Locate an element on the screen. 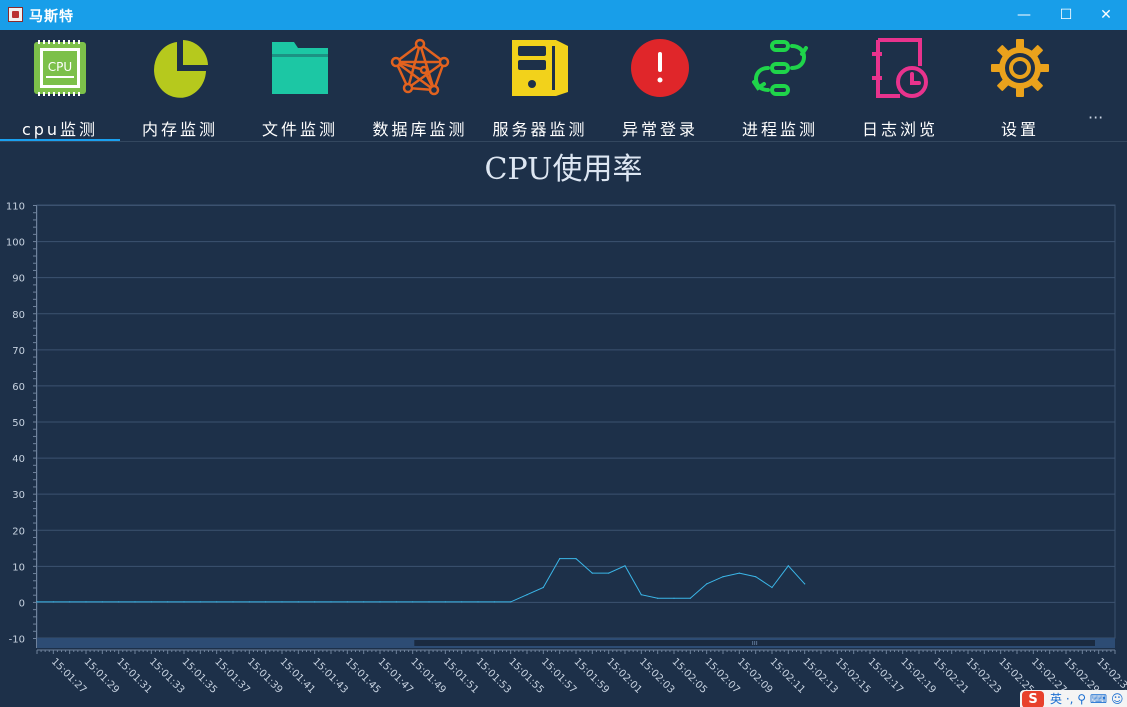 The width and height of the screenshot is (1127, 707). alert-icon is located at coordinates (660, 68).